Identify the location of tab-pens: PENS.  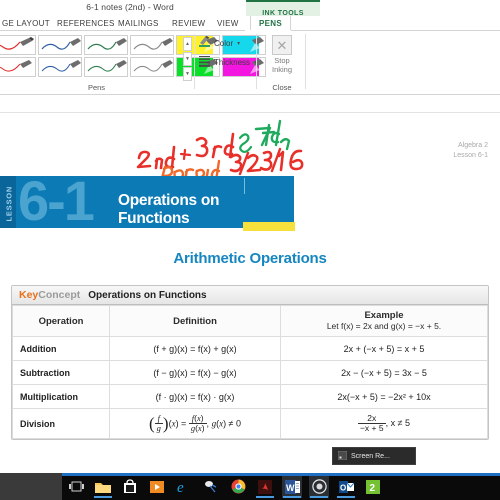
(270, 23).